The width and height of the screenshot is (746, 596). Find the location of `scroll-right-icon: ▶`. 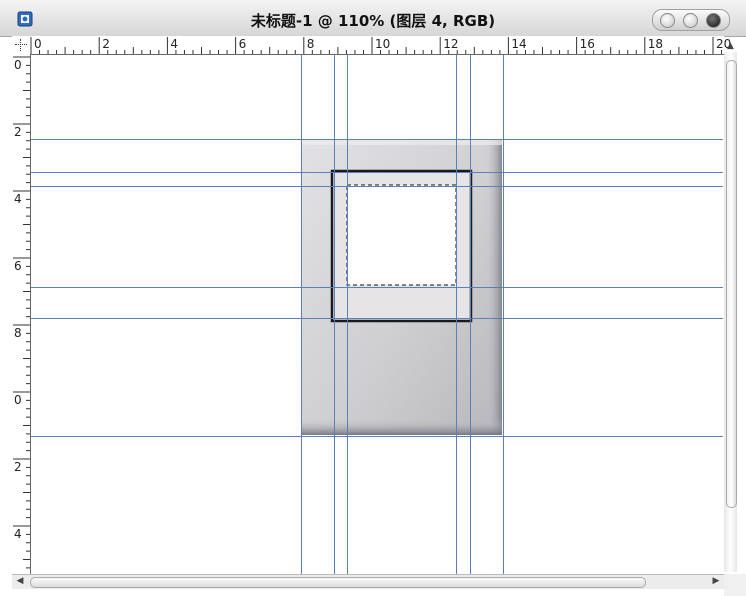

scroll-right-icon: ▶ is located at coordinates (716, 581).